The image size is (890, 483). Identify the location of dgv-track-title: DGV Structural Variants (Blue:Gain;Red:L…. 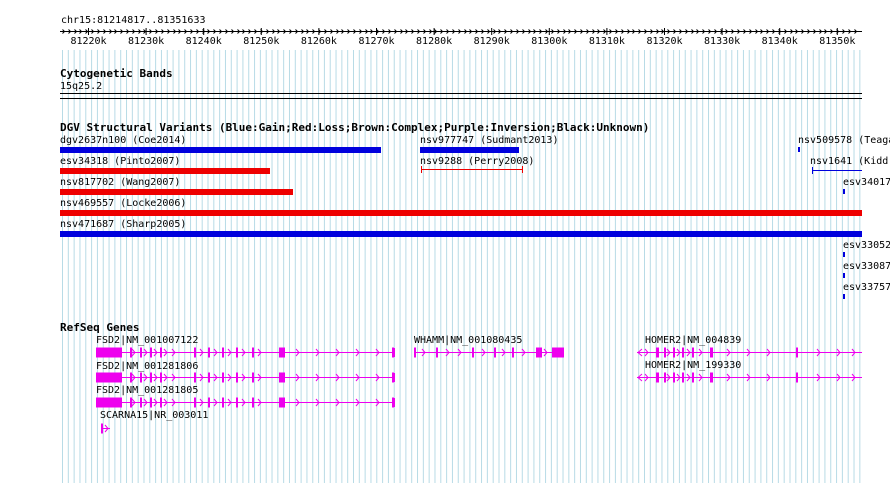
(354, 128).